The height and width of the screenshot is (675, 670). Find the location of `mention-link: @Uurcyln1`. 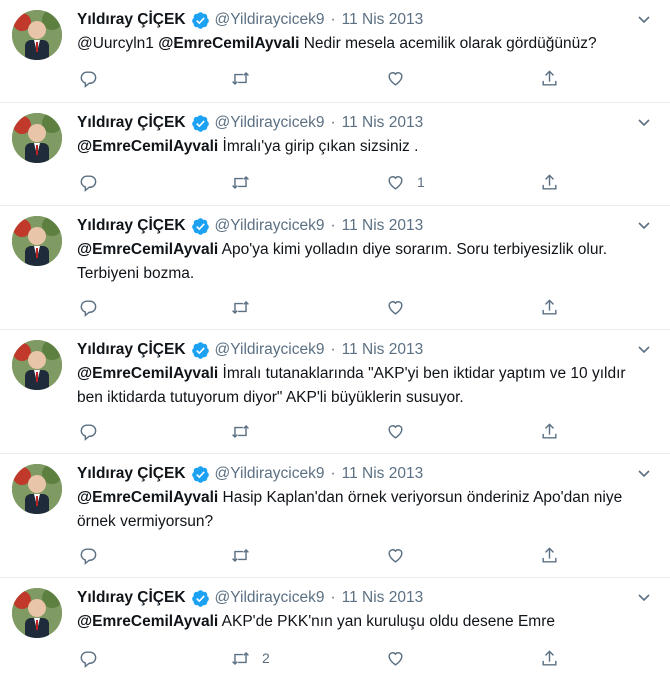

mention-link: @Uurcyln1 is located at coordinates (115, 43).